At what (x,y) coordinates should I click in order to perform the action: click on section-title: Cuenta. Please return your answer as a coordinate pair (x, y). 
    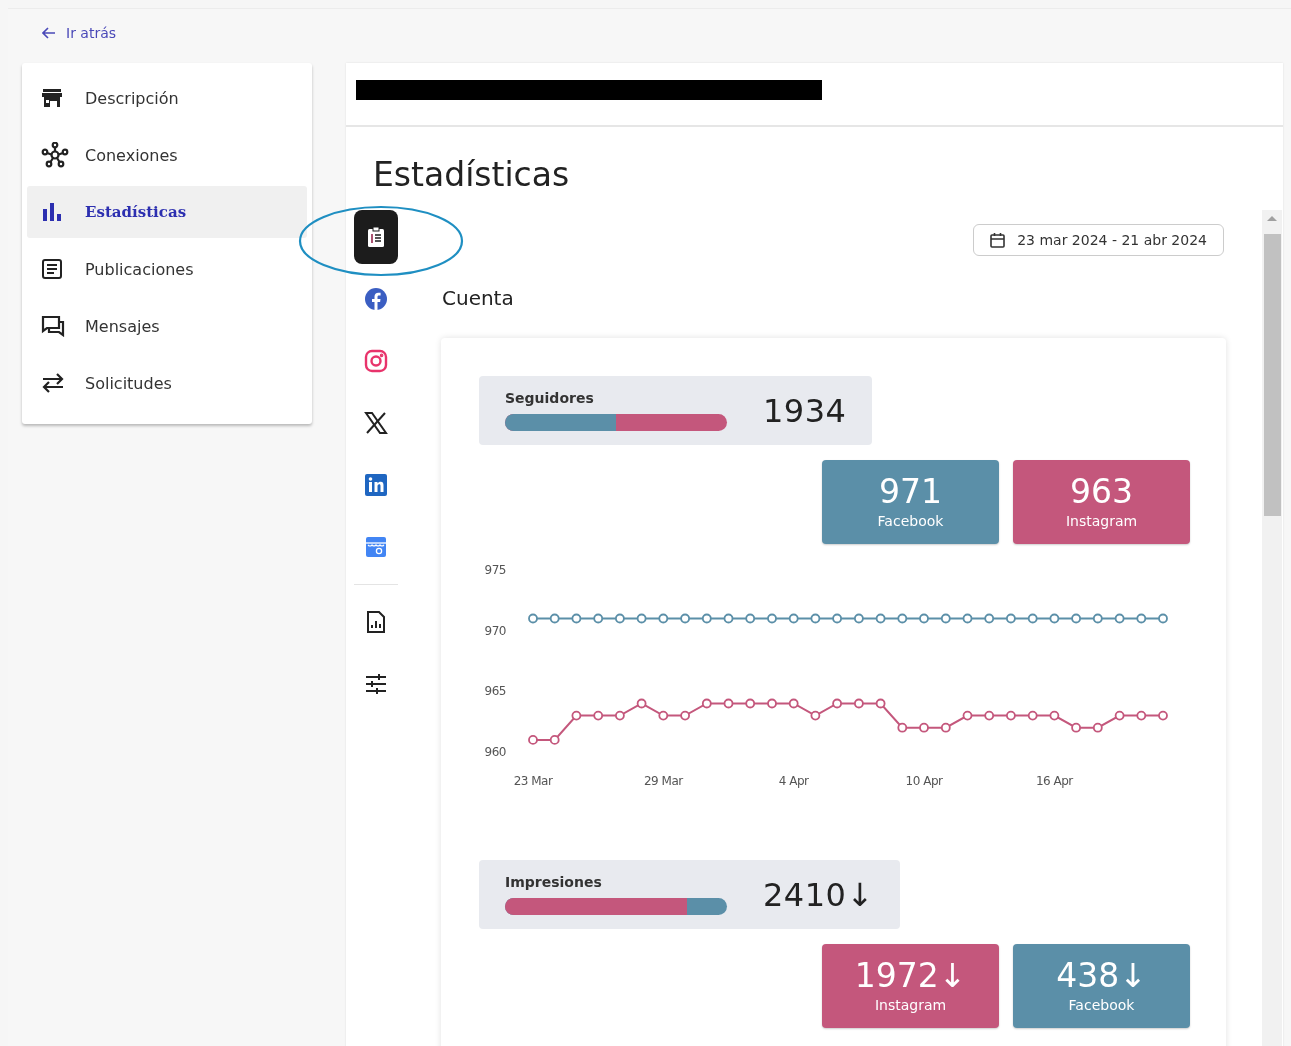
    Looking at the image, I should click on (478, 298).